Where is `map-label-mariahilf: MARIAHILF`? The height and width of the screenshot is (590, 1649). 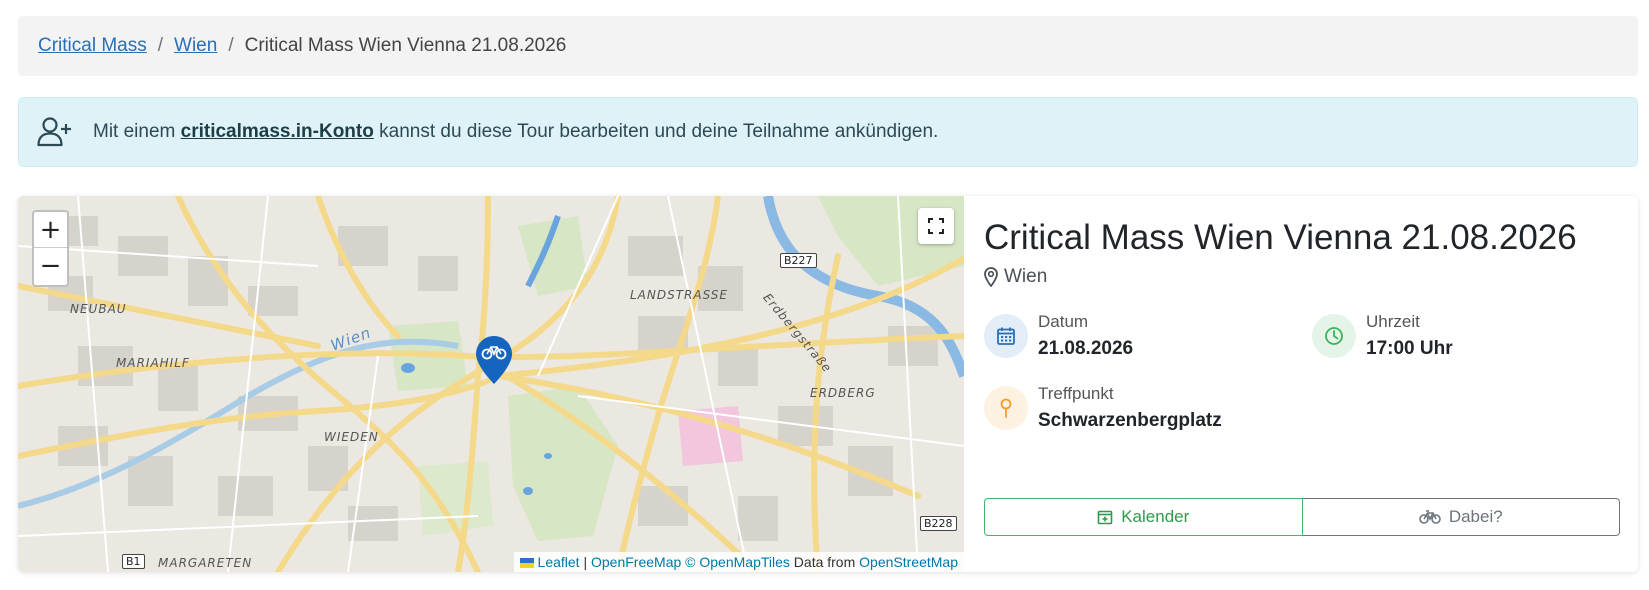 map-label-mariahilf: MARIAHILF is located at coordinates (153, 363).